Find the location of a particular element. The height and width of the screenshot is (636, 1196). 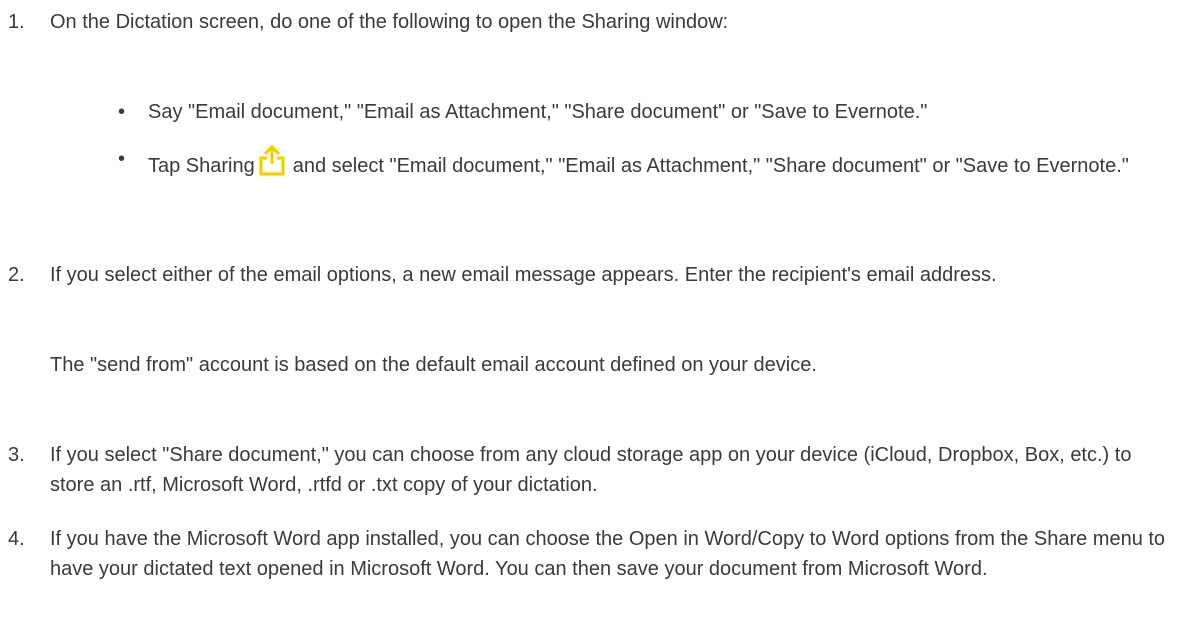

step-number: 2. is located at coordinates (16, 275).